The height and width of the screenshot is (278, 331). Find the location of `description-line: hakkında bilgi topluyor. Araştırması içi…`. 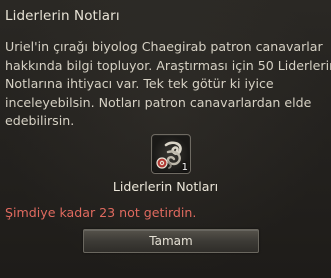

description-line: hakkında bilgi topluyor. Araştırması içi… is located at coordinates (168, 65).